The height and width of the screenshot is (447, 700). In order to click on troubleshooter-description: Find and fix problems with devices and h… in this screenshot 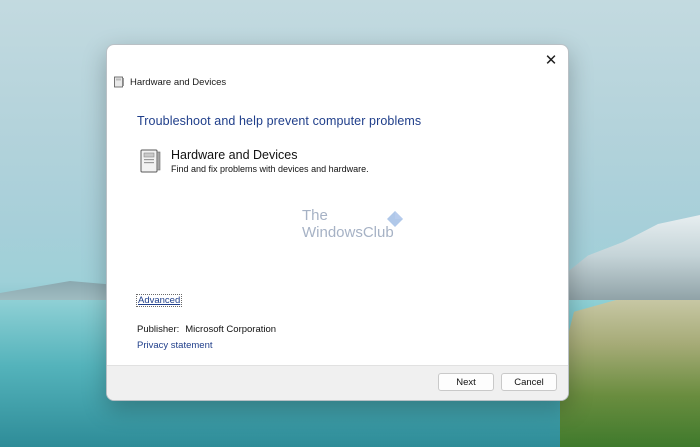, I will do `click(270, 169)`.